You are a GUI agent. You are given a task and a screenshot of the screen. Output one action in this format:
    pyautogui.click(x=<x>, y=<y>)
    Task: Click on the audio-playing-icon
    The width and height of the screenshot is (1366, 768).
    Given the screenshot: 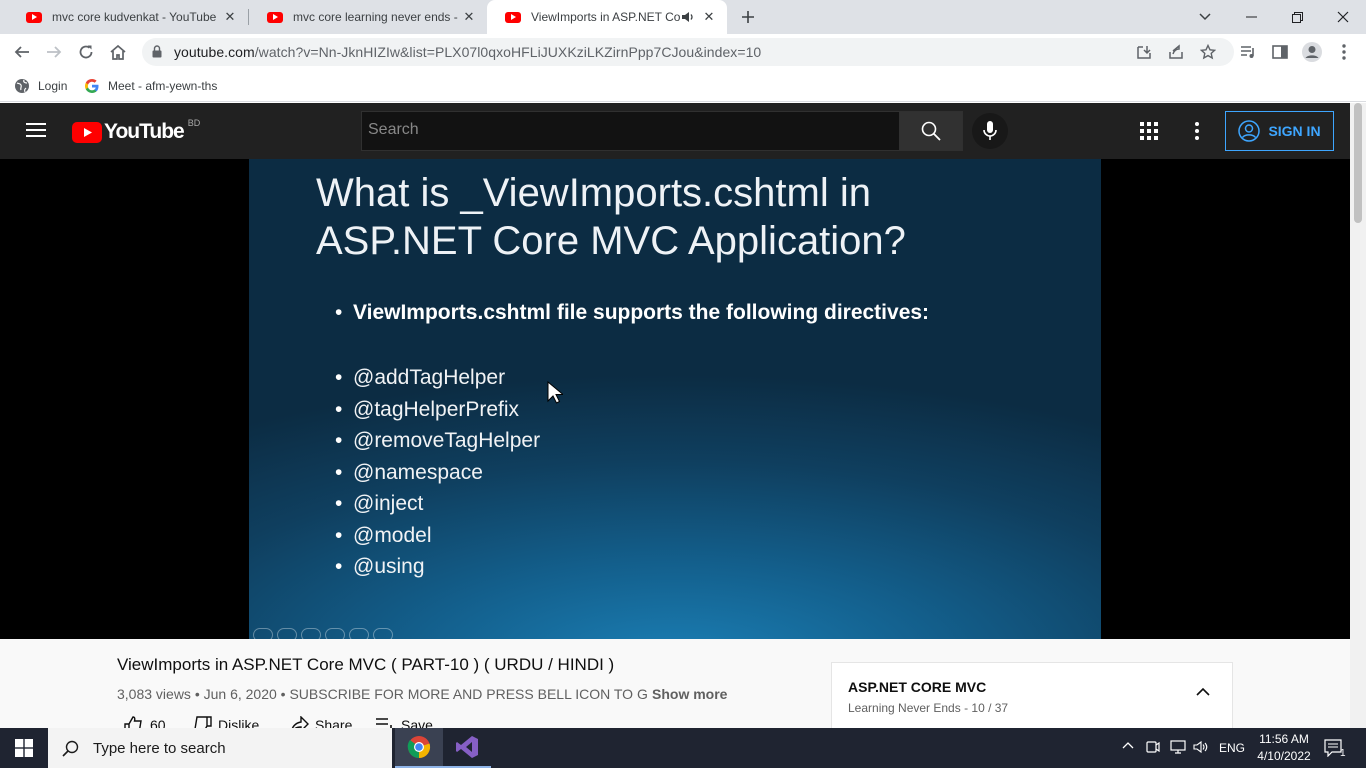 What is the action you would take?
    pyautogui.click(x=688, y=17)
    